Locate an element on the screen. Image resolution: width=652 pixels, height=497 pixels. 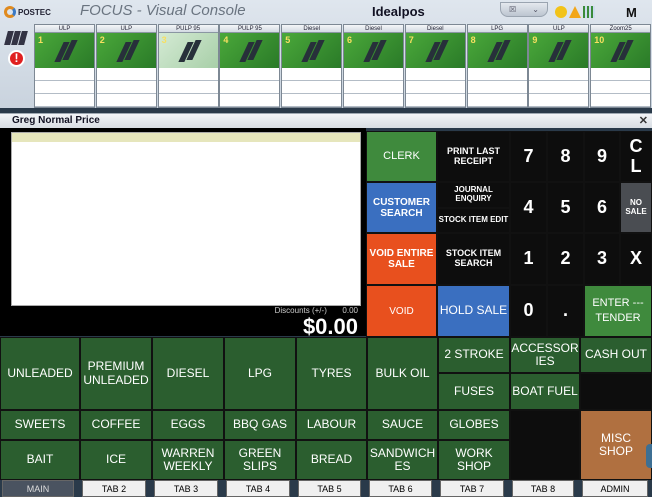
tab-tab-4: TAB 4 is located at coordinates (258, 488).